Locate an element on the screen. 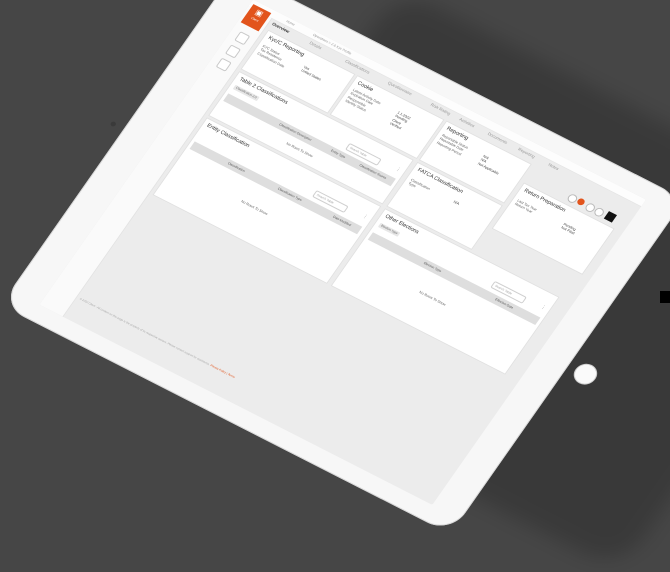 This screenshot has height=572, width=670. table-header: Election Type Effective Date is located at coordinates (454, 279).